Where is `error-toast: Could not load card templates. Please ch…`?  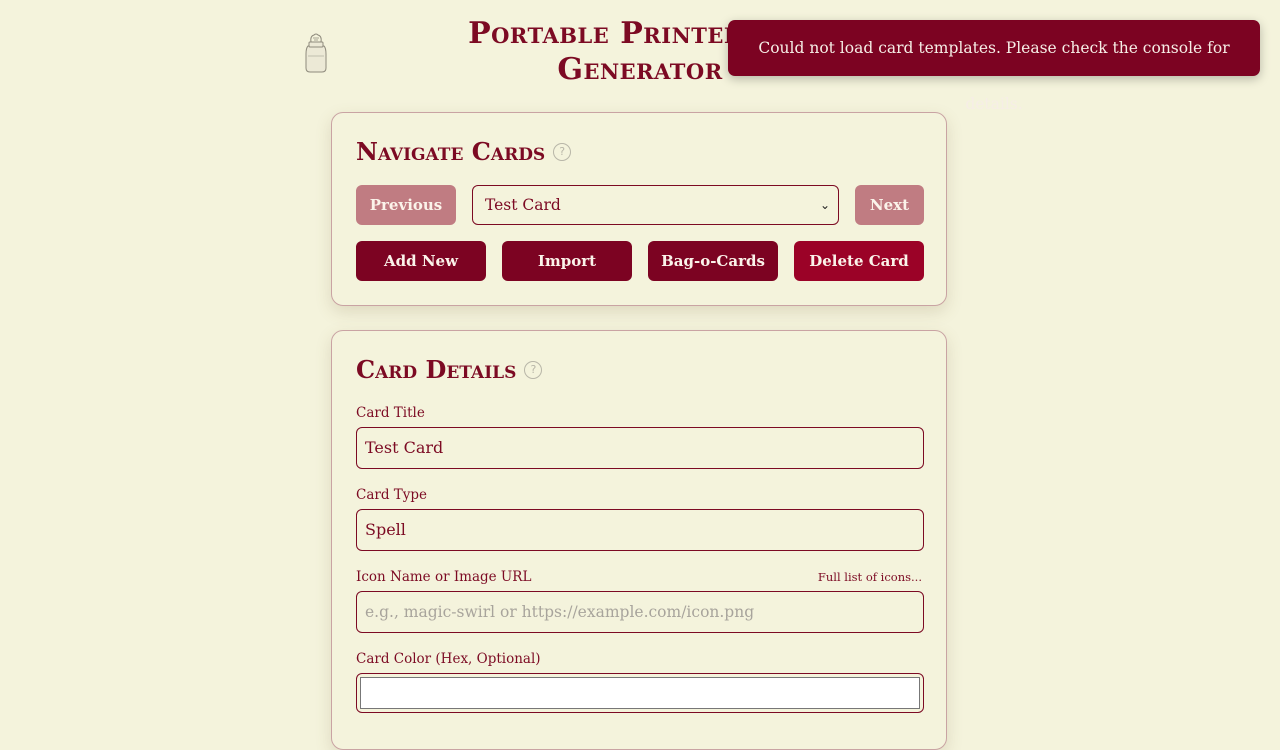 error-toast: Could not load card templates. Please ch… is located at coordinates (994, 66).